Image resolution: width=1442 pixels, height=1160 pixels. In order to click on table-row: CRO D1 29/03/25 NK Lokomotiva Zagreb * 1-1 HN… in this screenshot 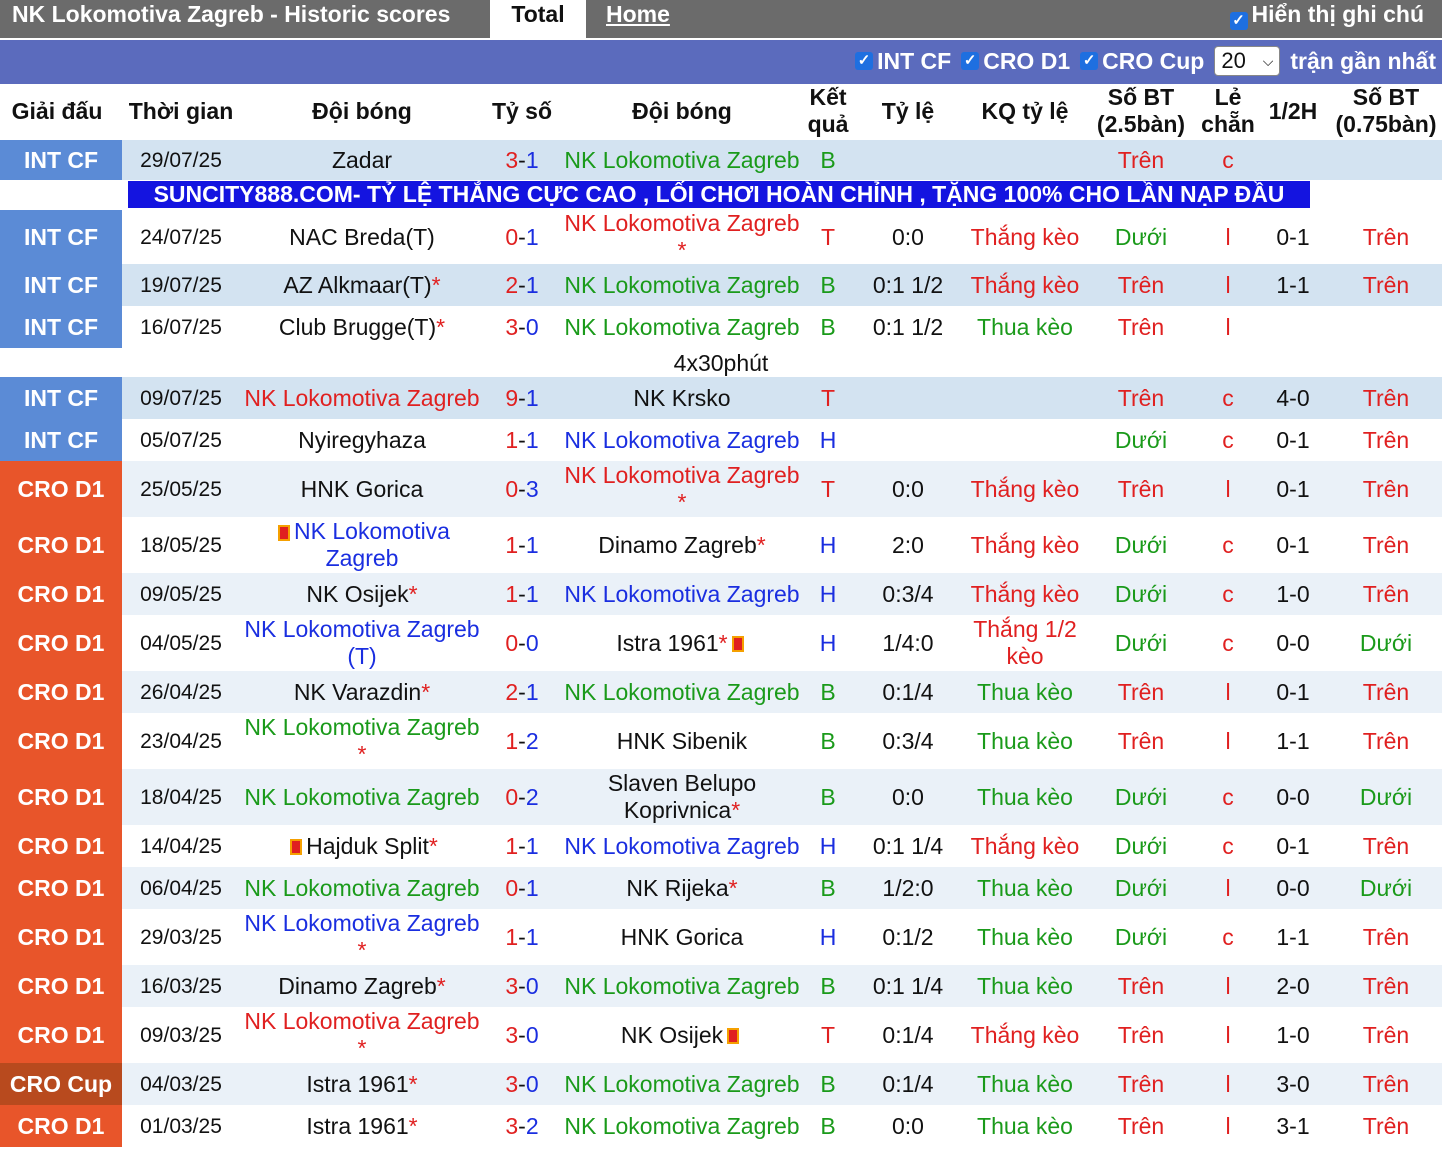, I will do `click(721, 937)`.